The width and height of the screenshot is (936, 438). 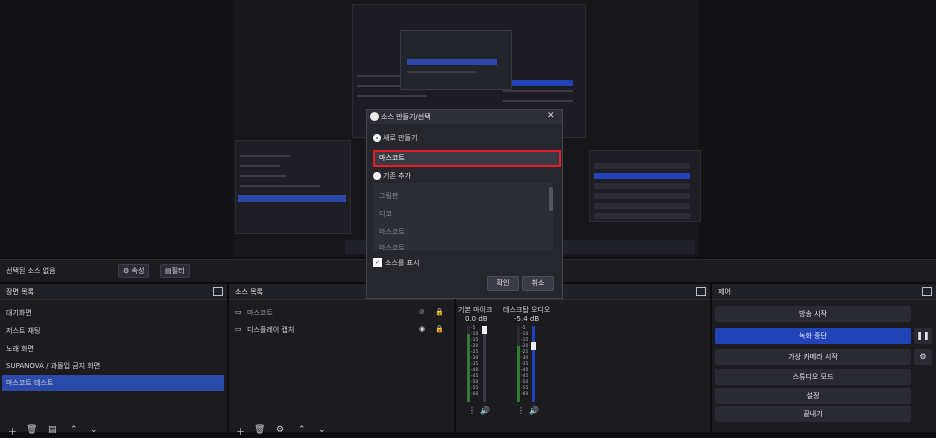 What do you see at coordinates (249, 292) in the screenshot?
I see `sources-title: 소스 목록` at bounding box center [249, 292].